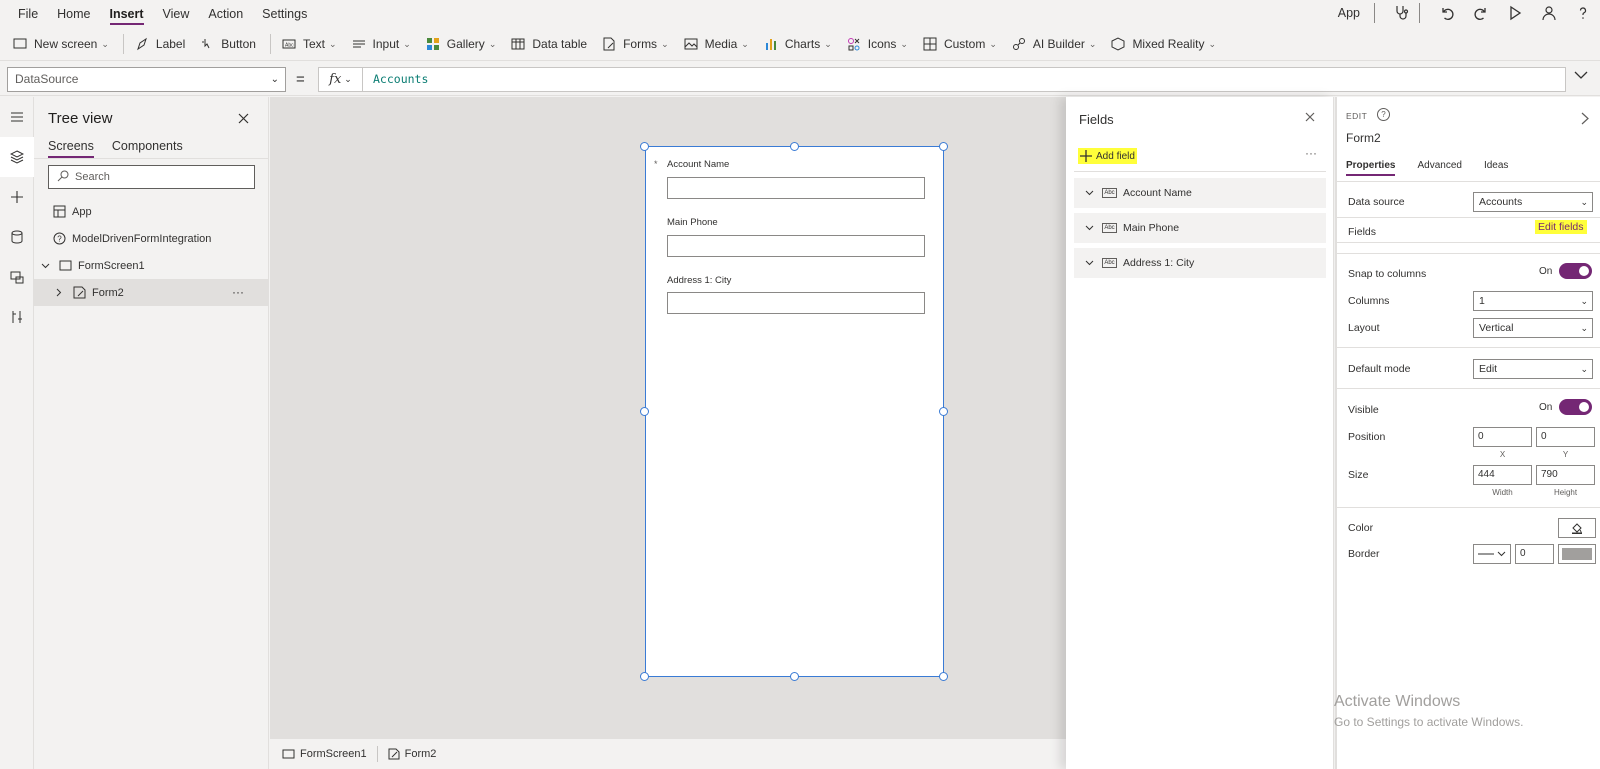  What do you see at coordinates (20, 44) in the screenshot?
I see `screen-icon` at bounding box center [20, 44].